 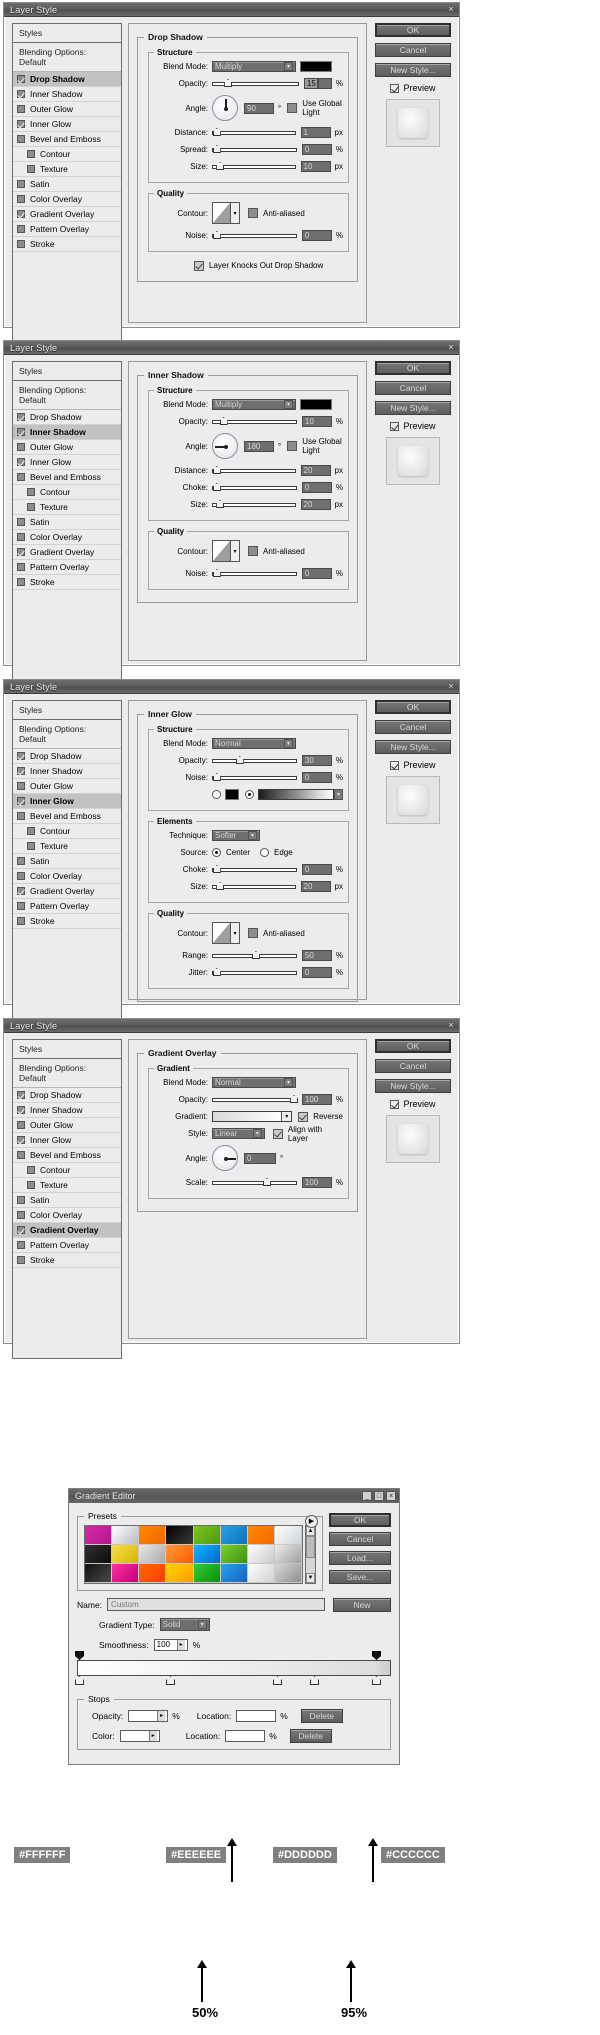 I want to click on styles-list-item-outer-glow: Outer Glow, so click(x=67, y=1125).